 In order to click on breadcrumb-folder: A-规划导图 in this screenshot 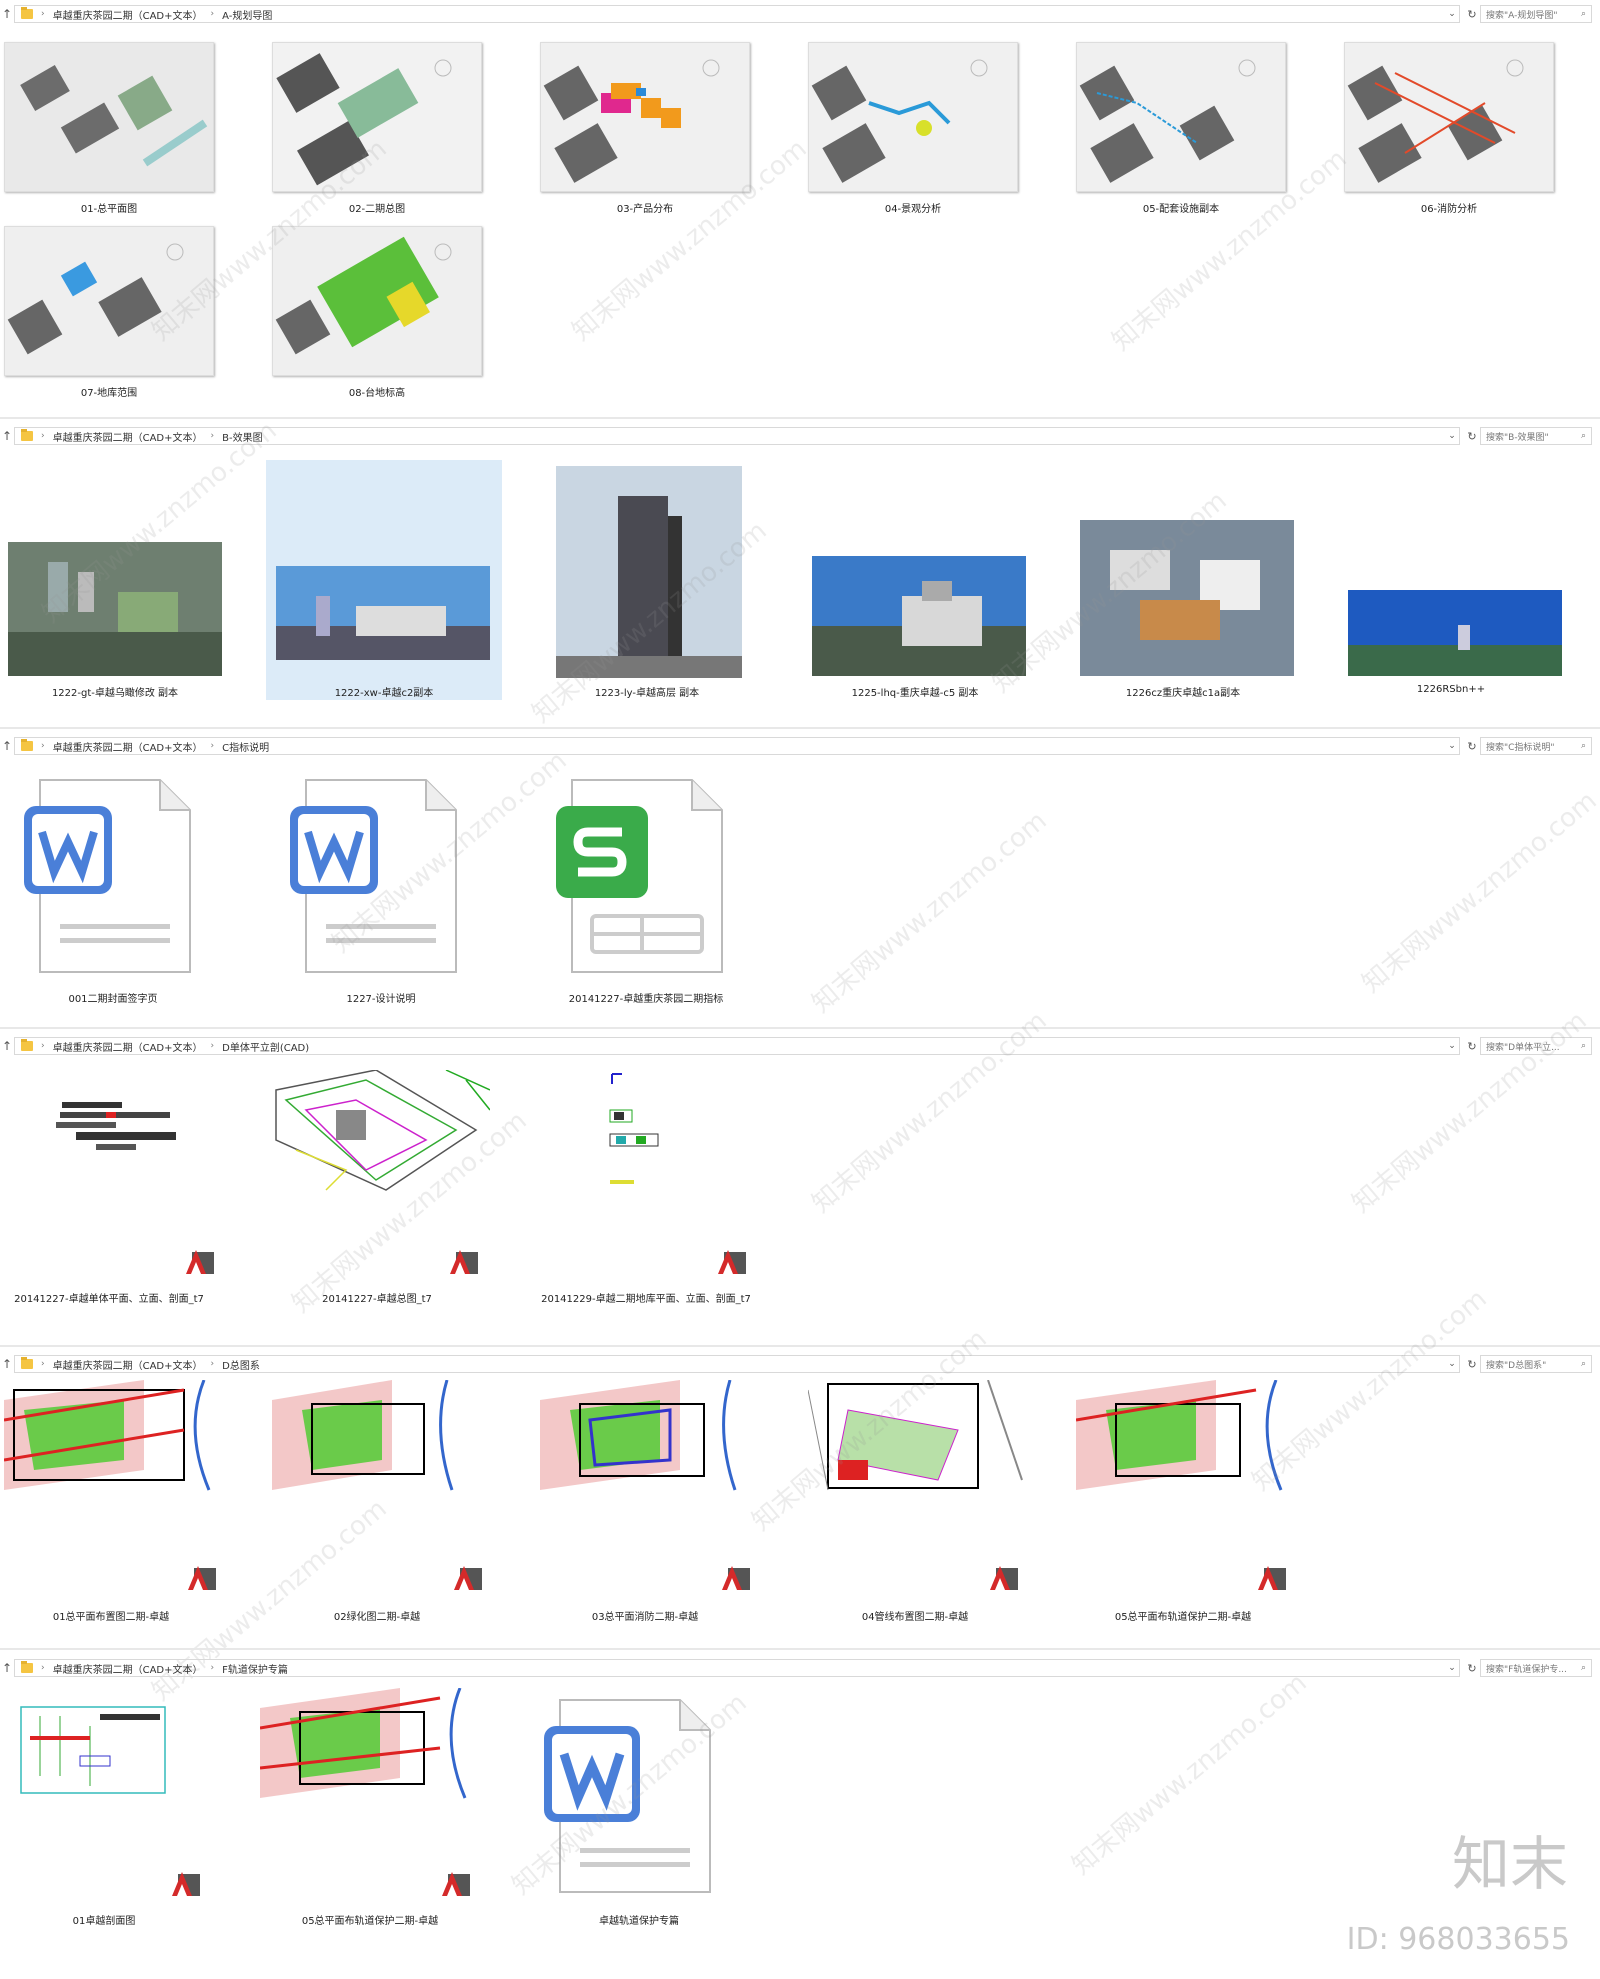, I will do `click(247, 14)`.